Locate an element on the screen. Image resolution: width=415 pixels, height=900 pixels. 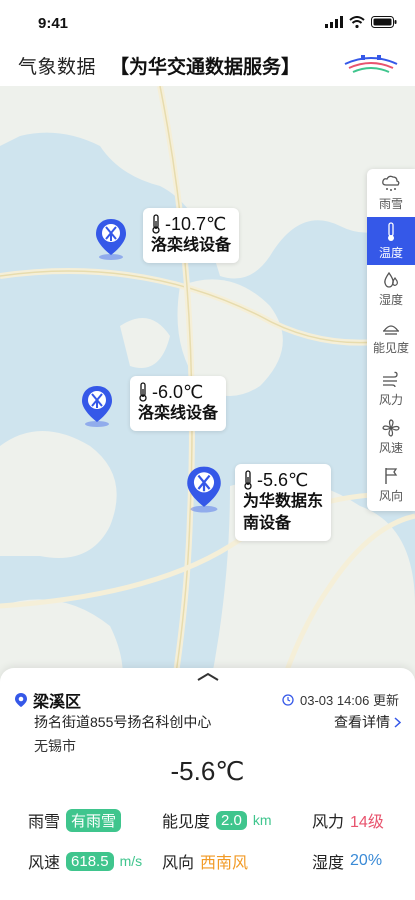
side-item-label: 温度 is located at coordinates (390, 252).